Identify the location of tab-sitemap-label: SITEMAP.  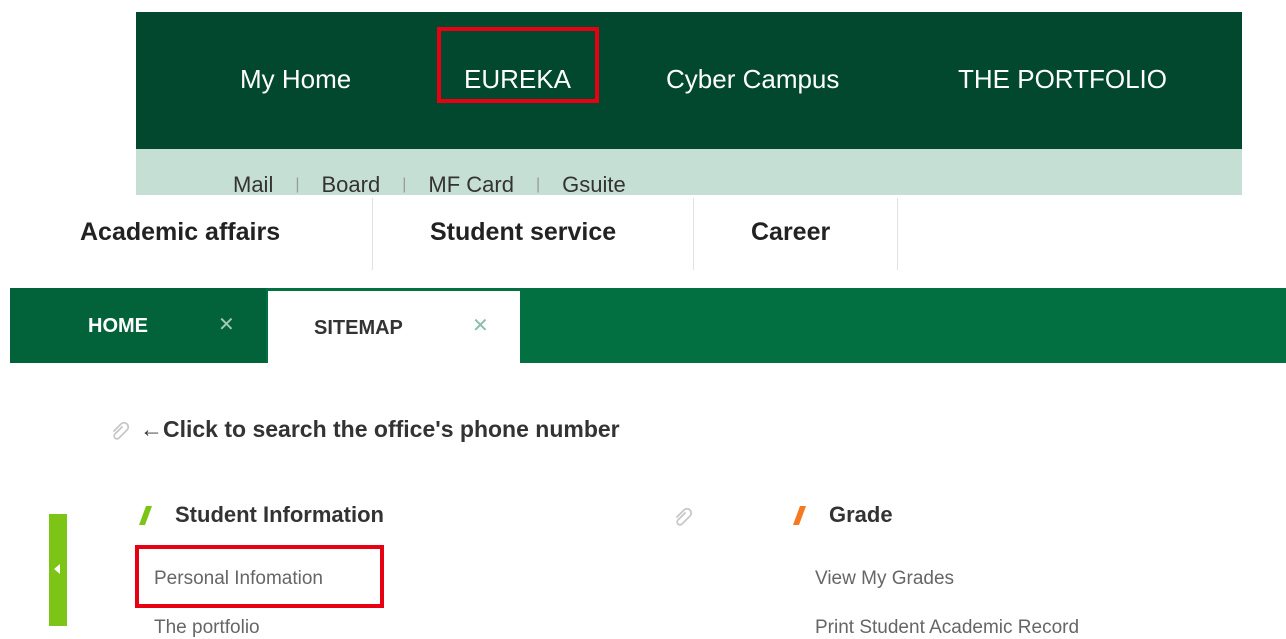
(358, 328).